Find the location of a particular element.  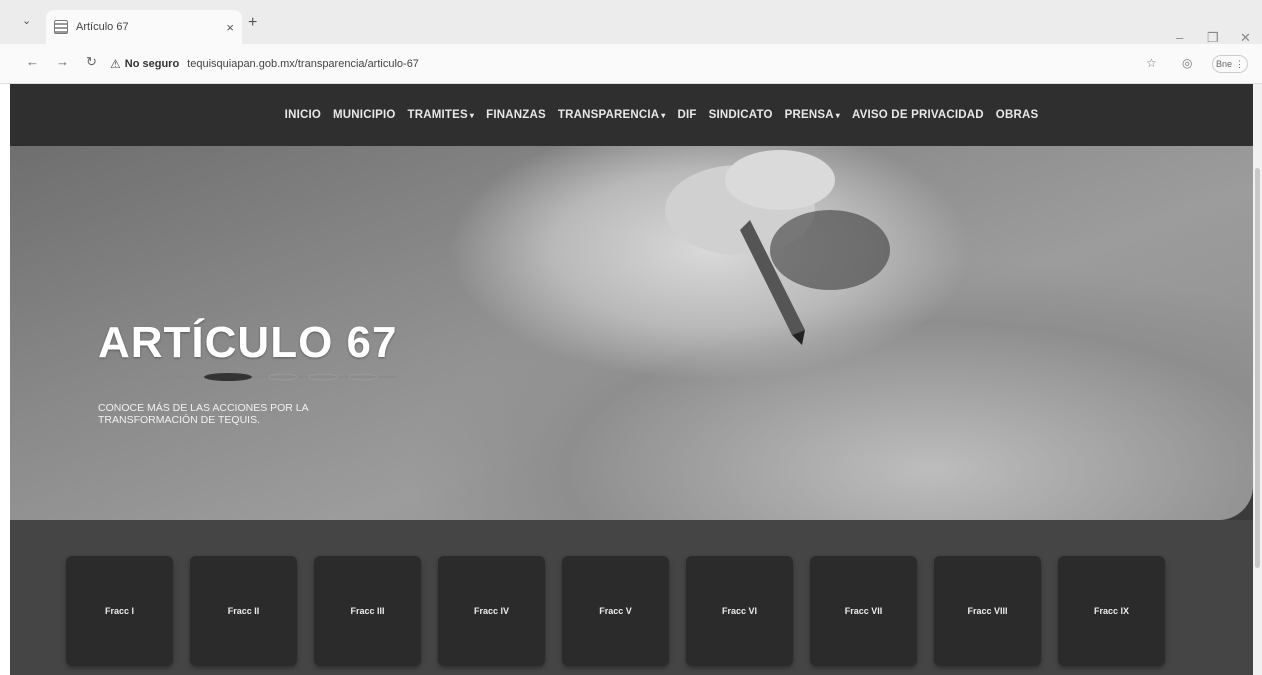

fracc-card-3: Fracc III is located at coordinates (367, 611).